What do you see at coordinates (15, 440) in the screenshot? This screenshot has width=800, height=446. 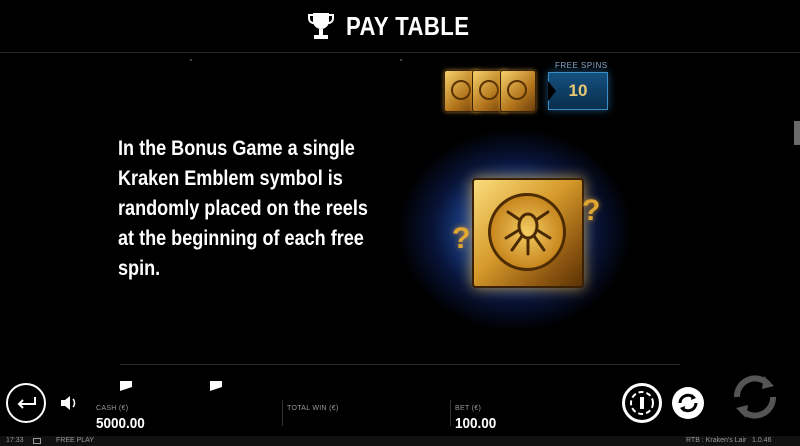 I see `clock-text: 17:33` at bounding box center [15, 440].